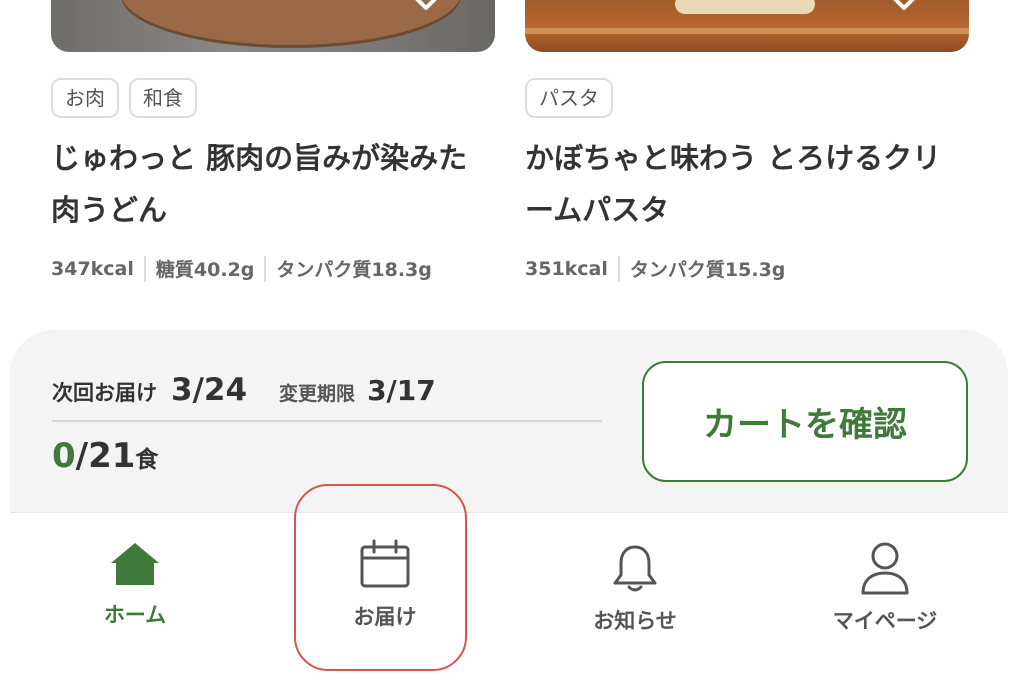 This screenshot has height=700, width=1024. Describe the element at coordinates (85, 98) in the screenshot. I see `recipe-tag: お肉` at that location.